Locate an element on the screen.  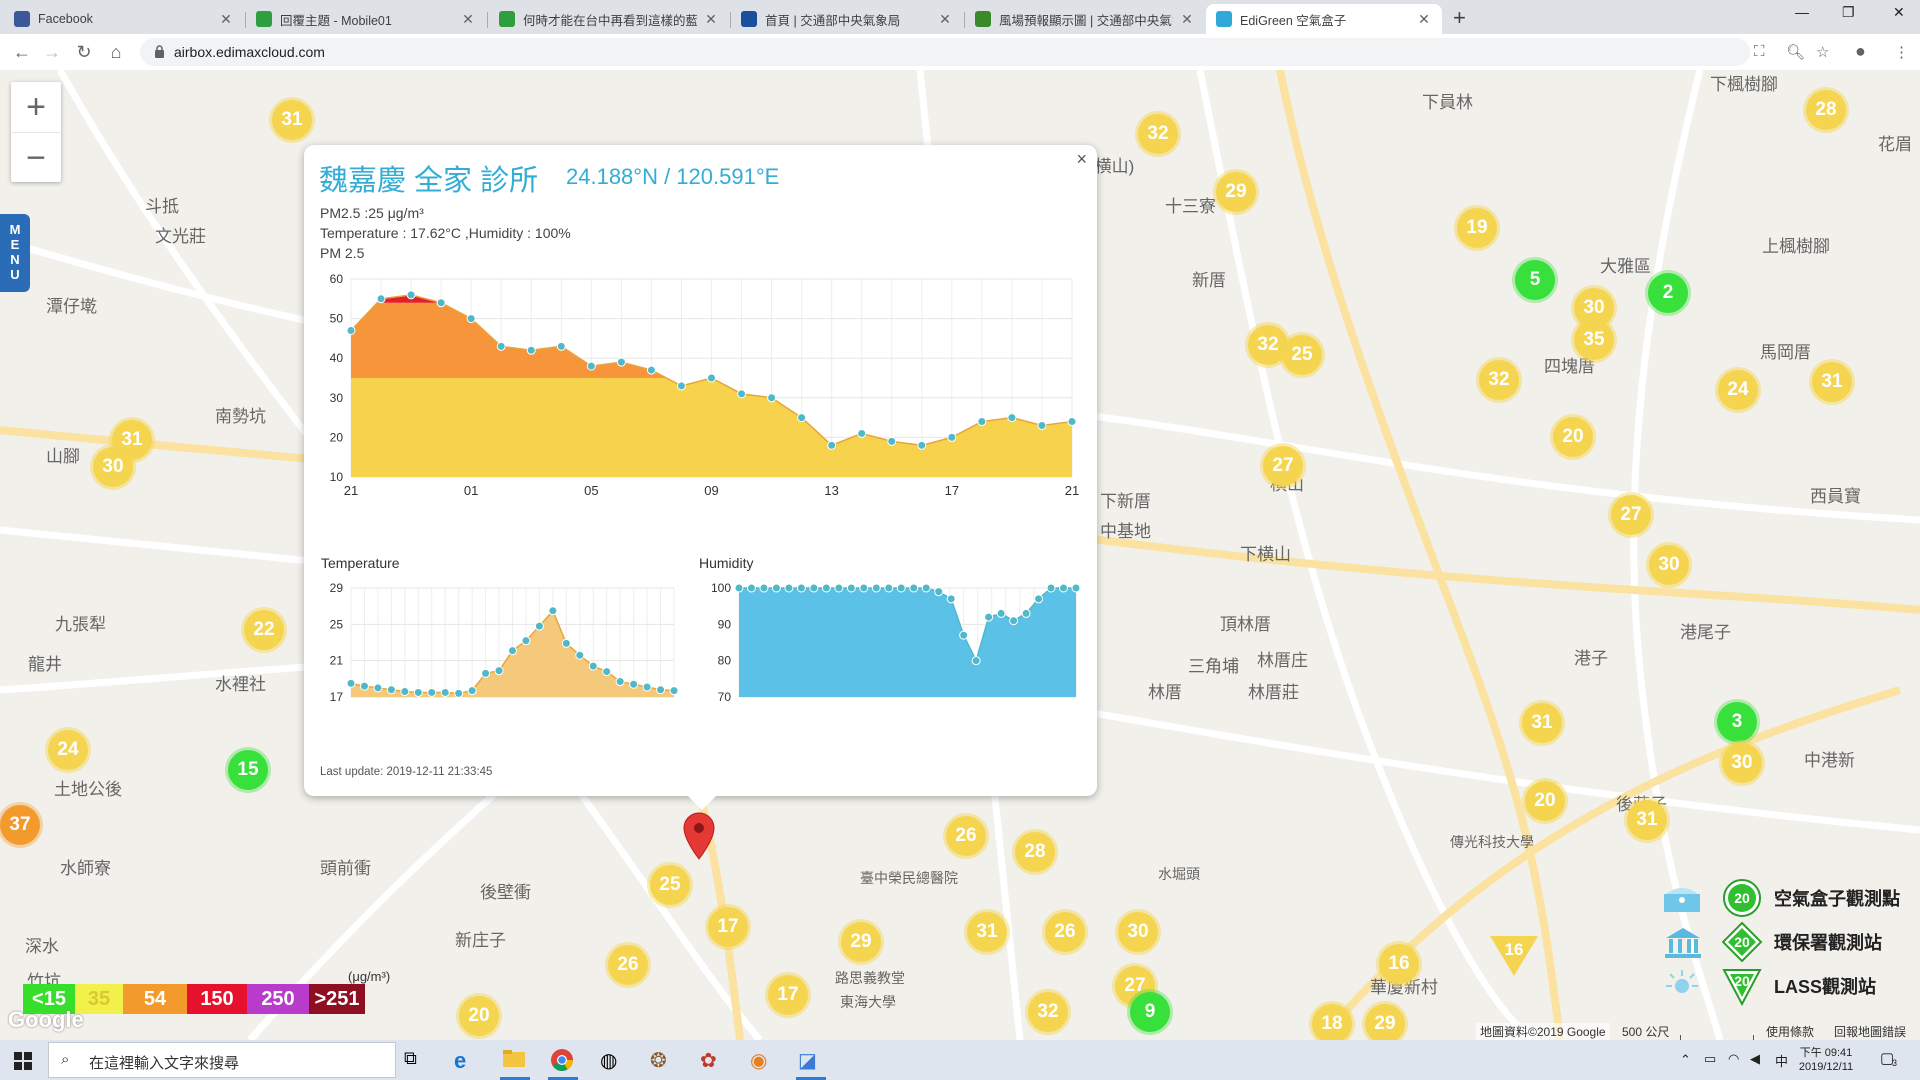
airbox-marker: 16 is located at coordinates (1399, 964).